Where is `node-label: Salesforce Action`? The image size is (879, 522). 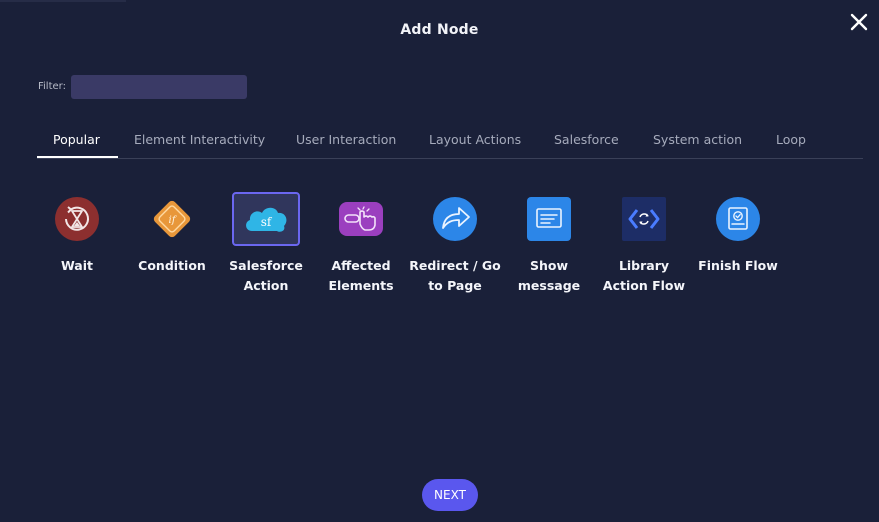 node-label: Salesforce Action is located at coordinates (266, 275).